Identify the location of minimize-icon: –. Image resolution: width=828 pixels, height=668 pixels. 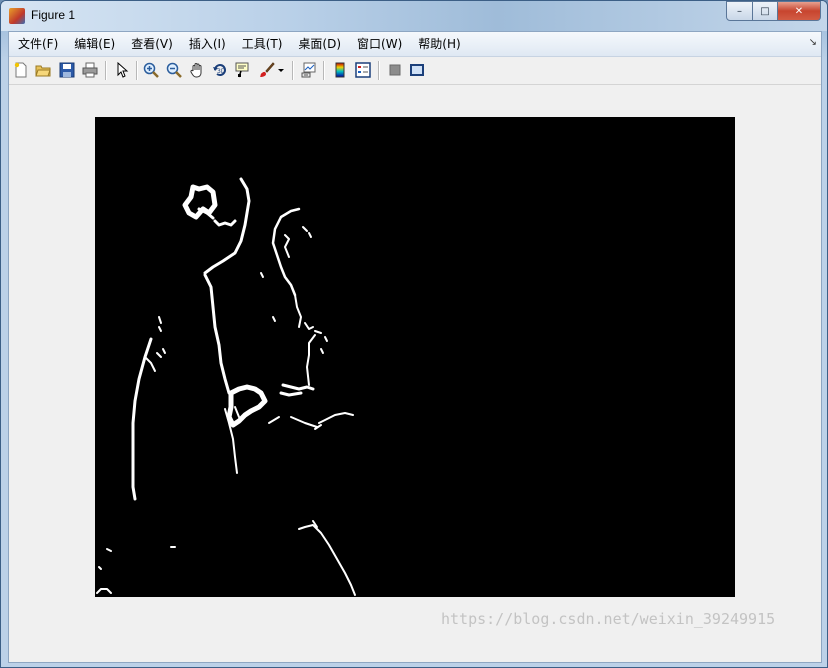
(739, 11).